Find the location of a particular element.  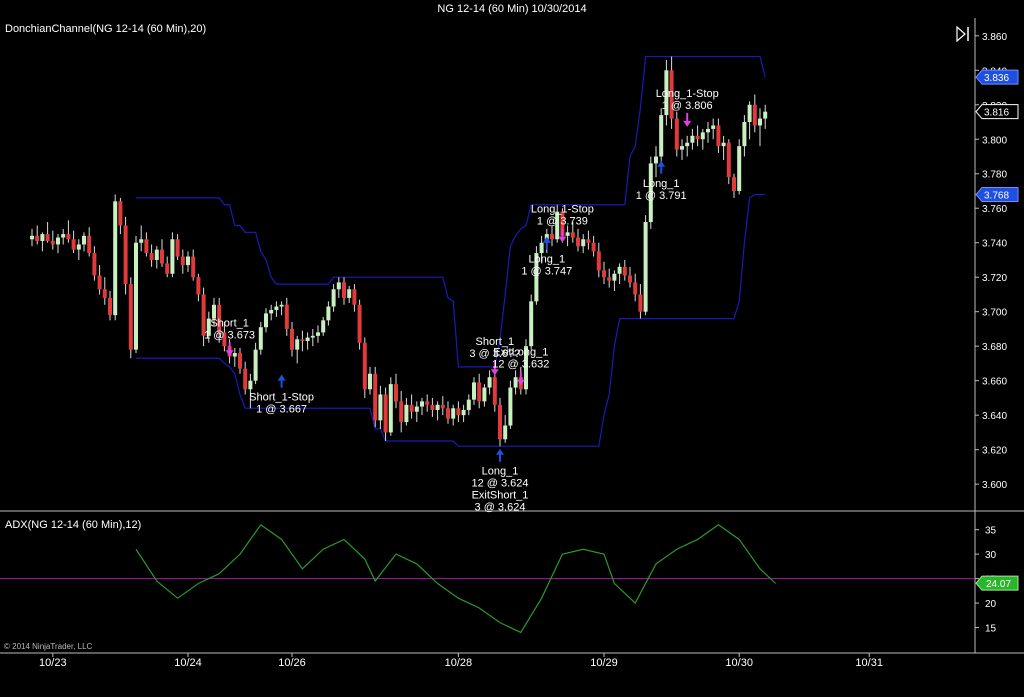

y-tick-label: 3.800 is located at coordinates (994, 140).